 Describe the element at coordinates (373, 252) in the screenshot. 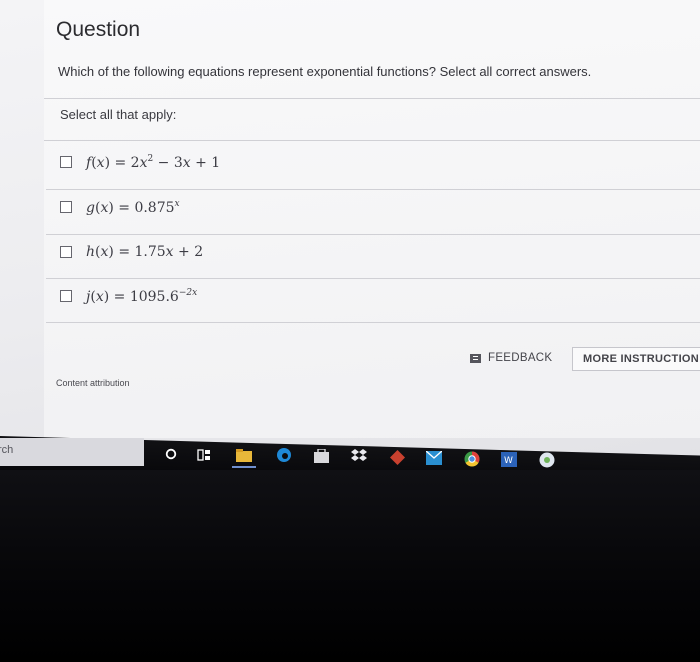

I see `answer-option-h: h(x) = 1.75x + 2` at that location.